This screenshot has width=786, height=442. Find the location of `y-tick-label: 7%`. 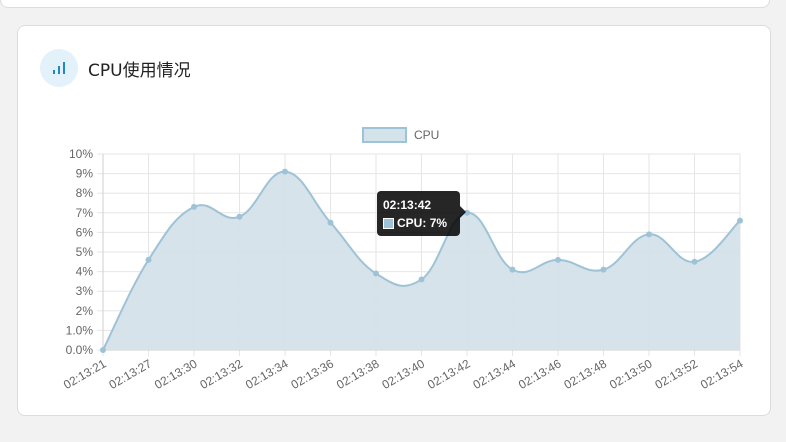

y-tick-label: 7% is located at coordinates (85, 213).